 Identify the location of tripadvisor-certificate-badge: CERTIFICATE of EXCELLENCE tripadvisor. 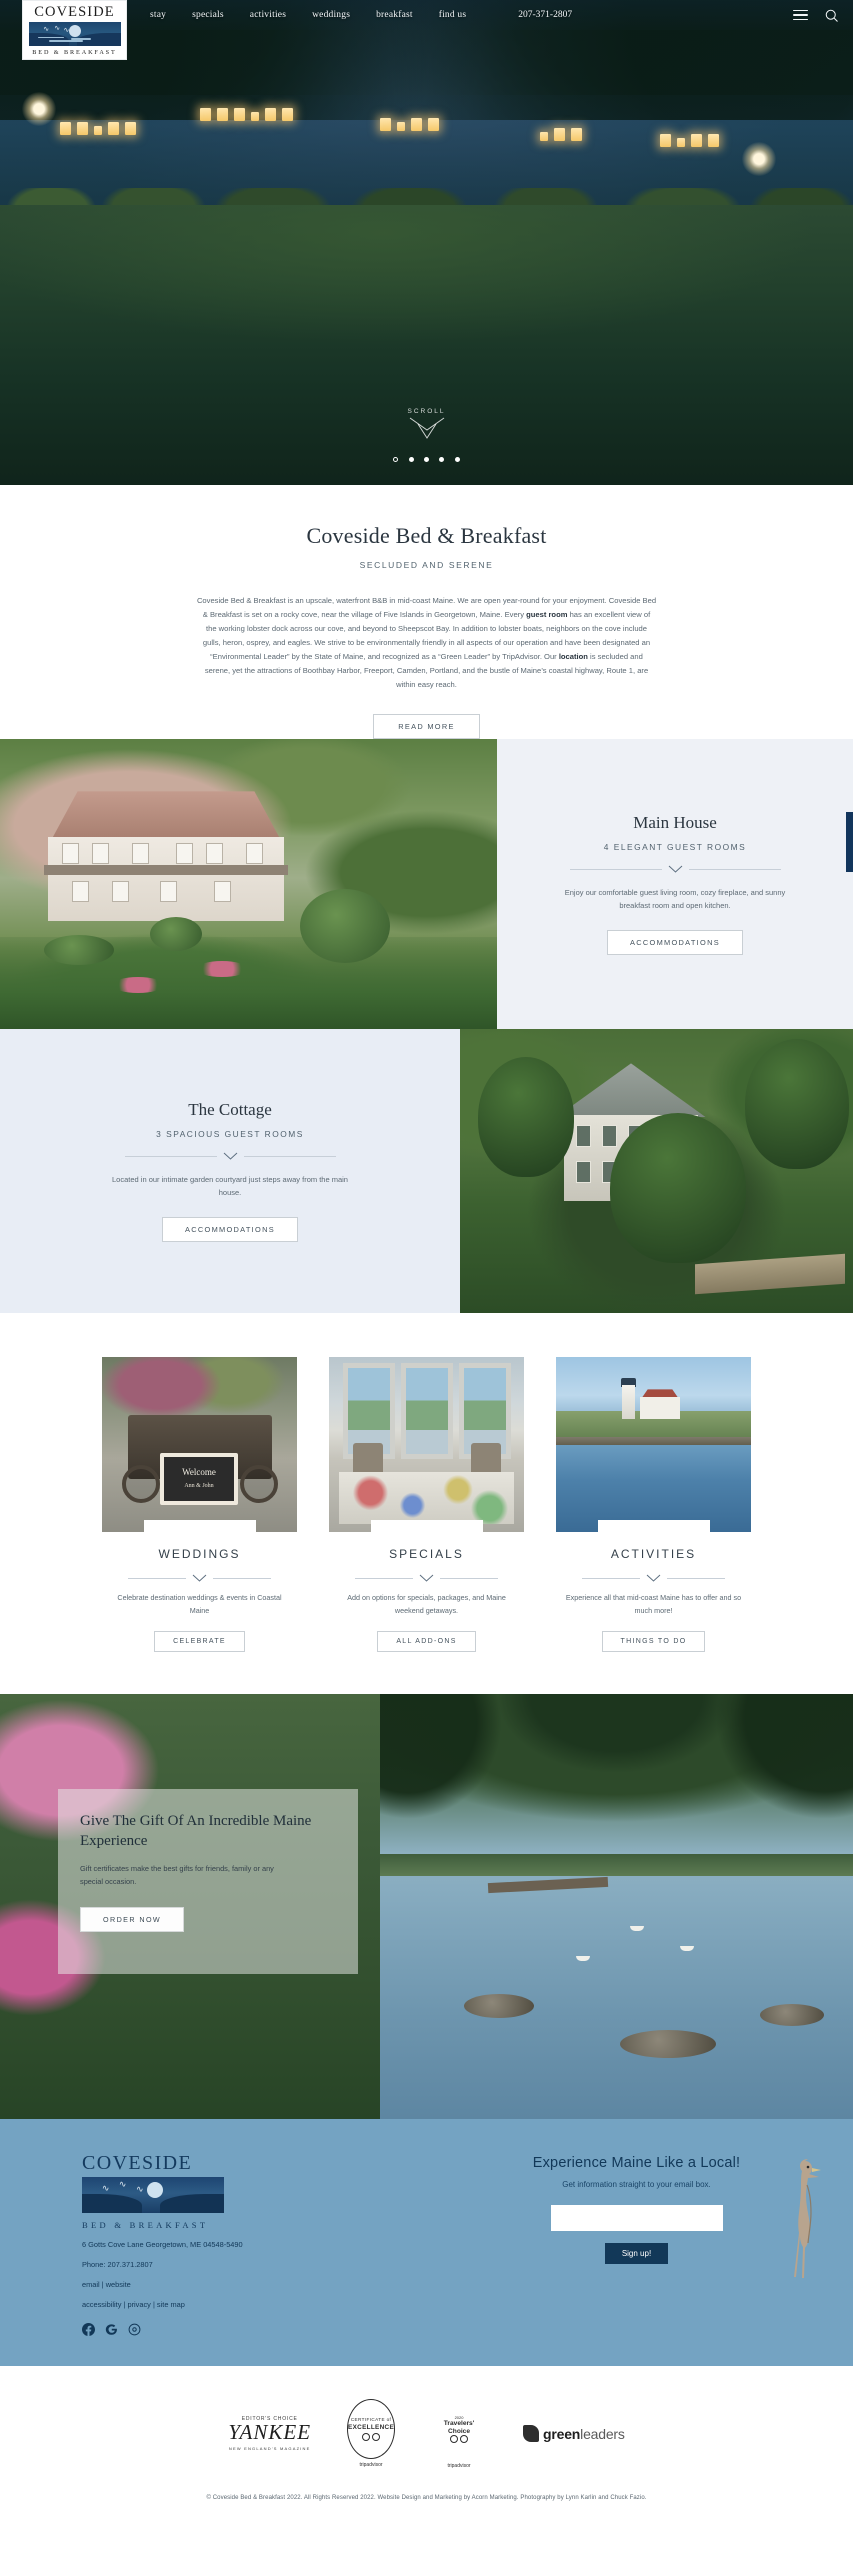
(371, 2433).